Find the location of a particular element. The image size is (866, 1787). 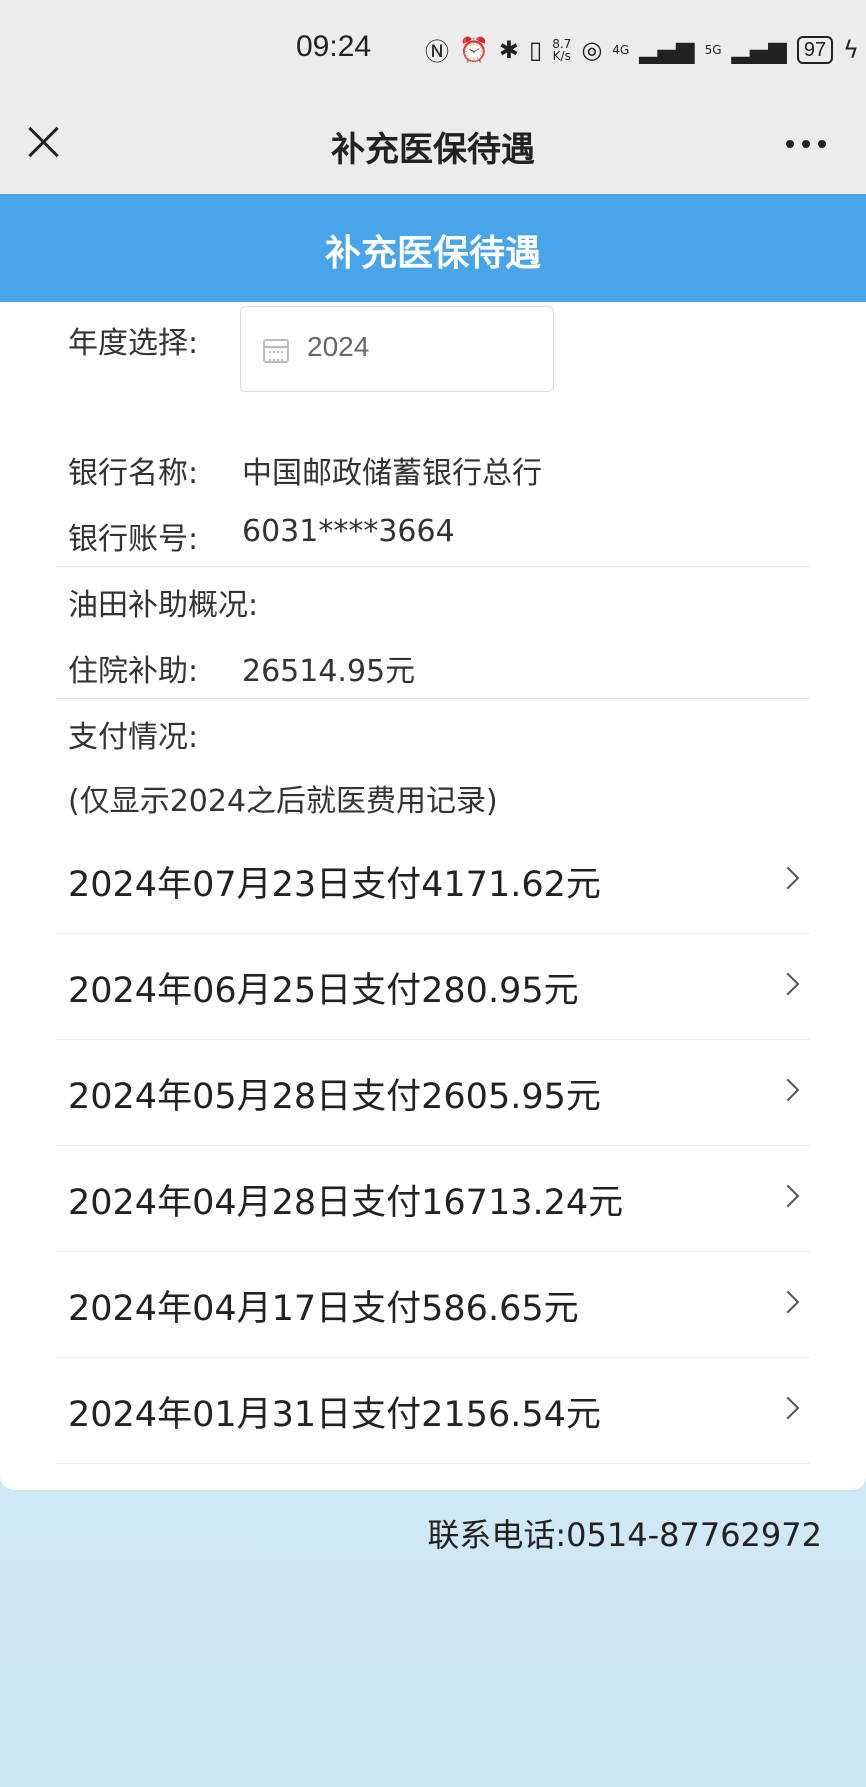

account-label: 银行账号: is located at coordinates (133, 539).